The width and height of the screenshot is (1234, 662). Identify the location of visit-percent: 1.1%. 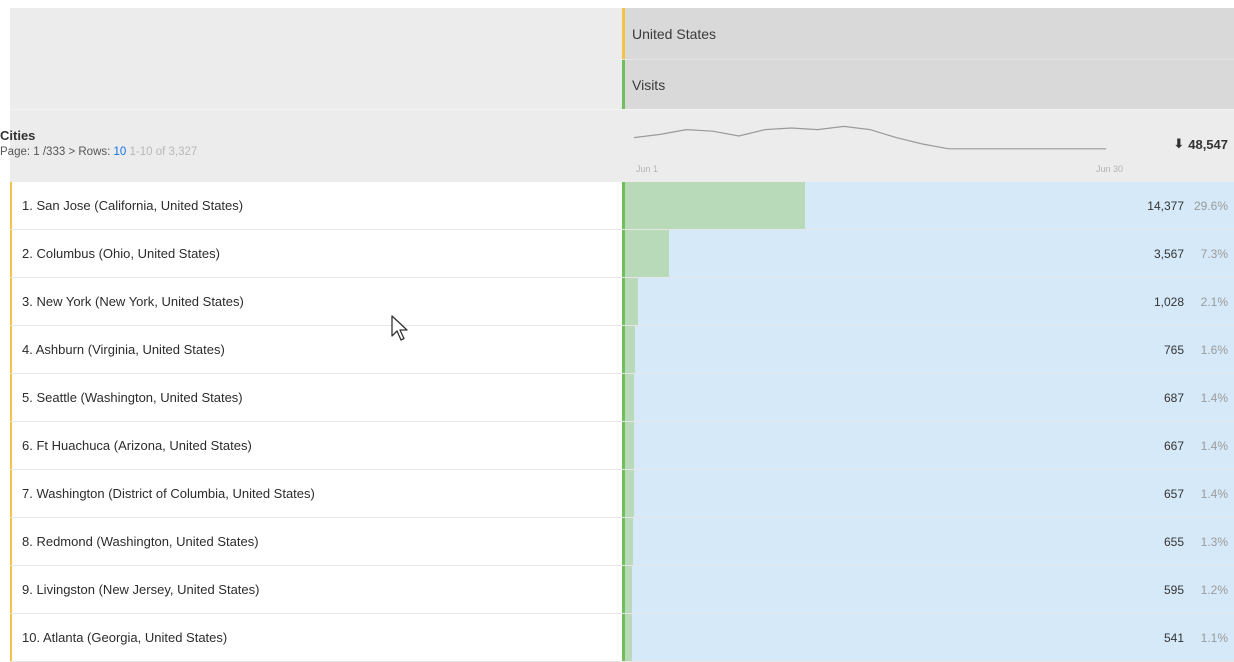
(1214, 637).